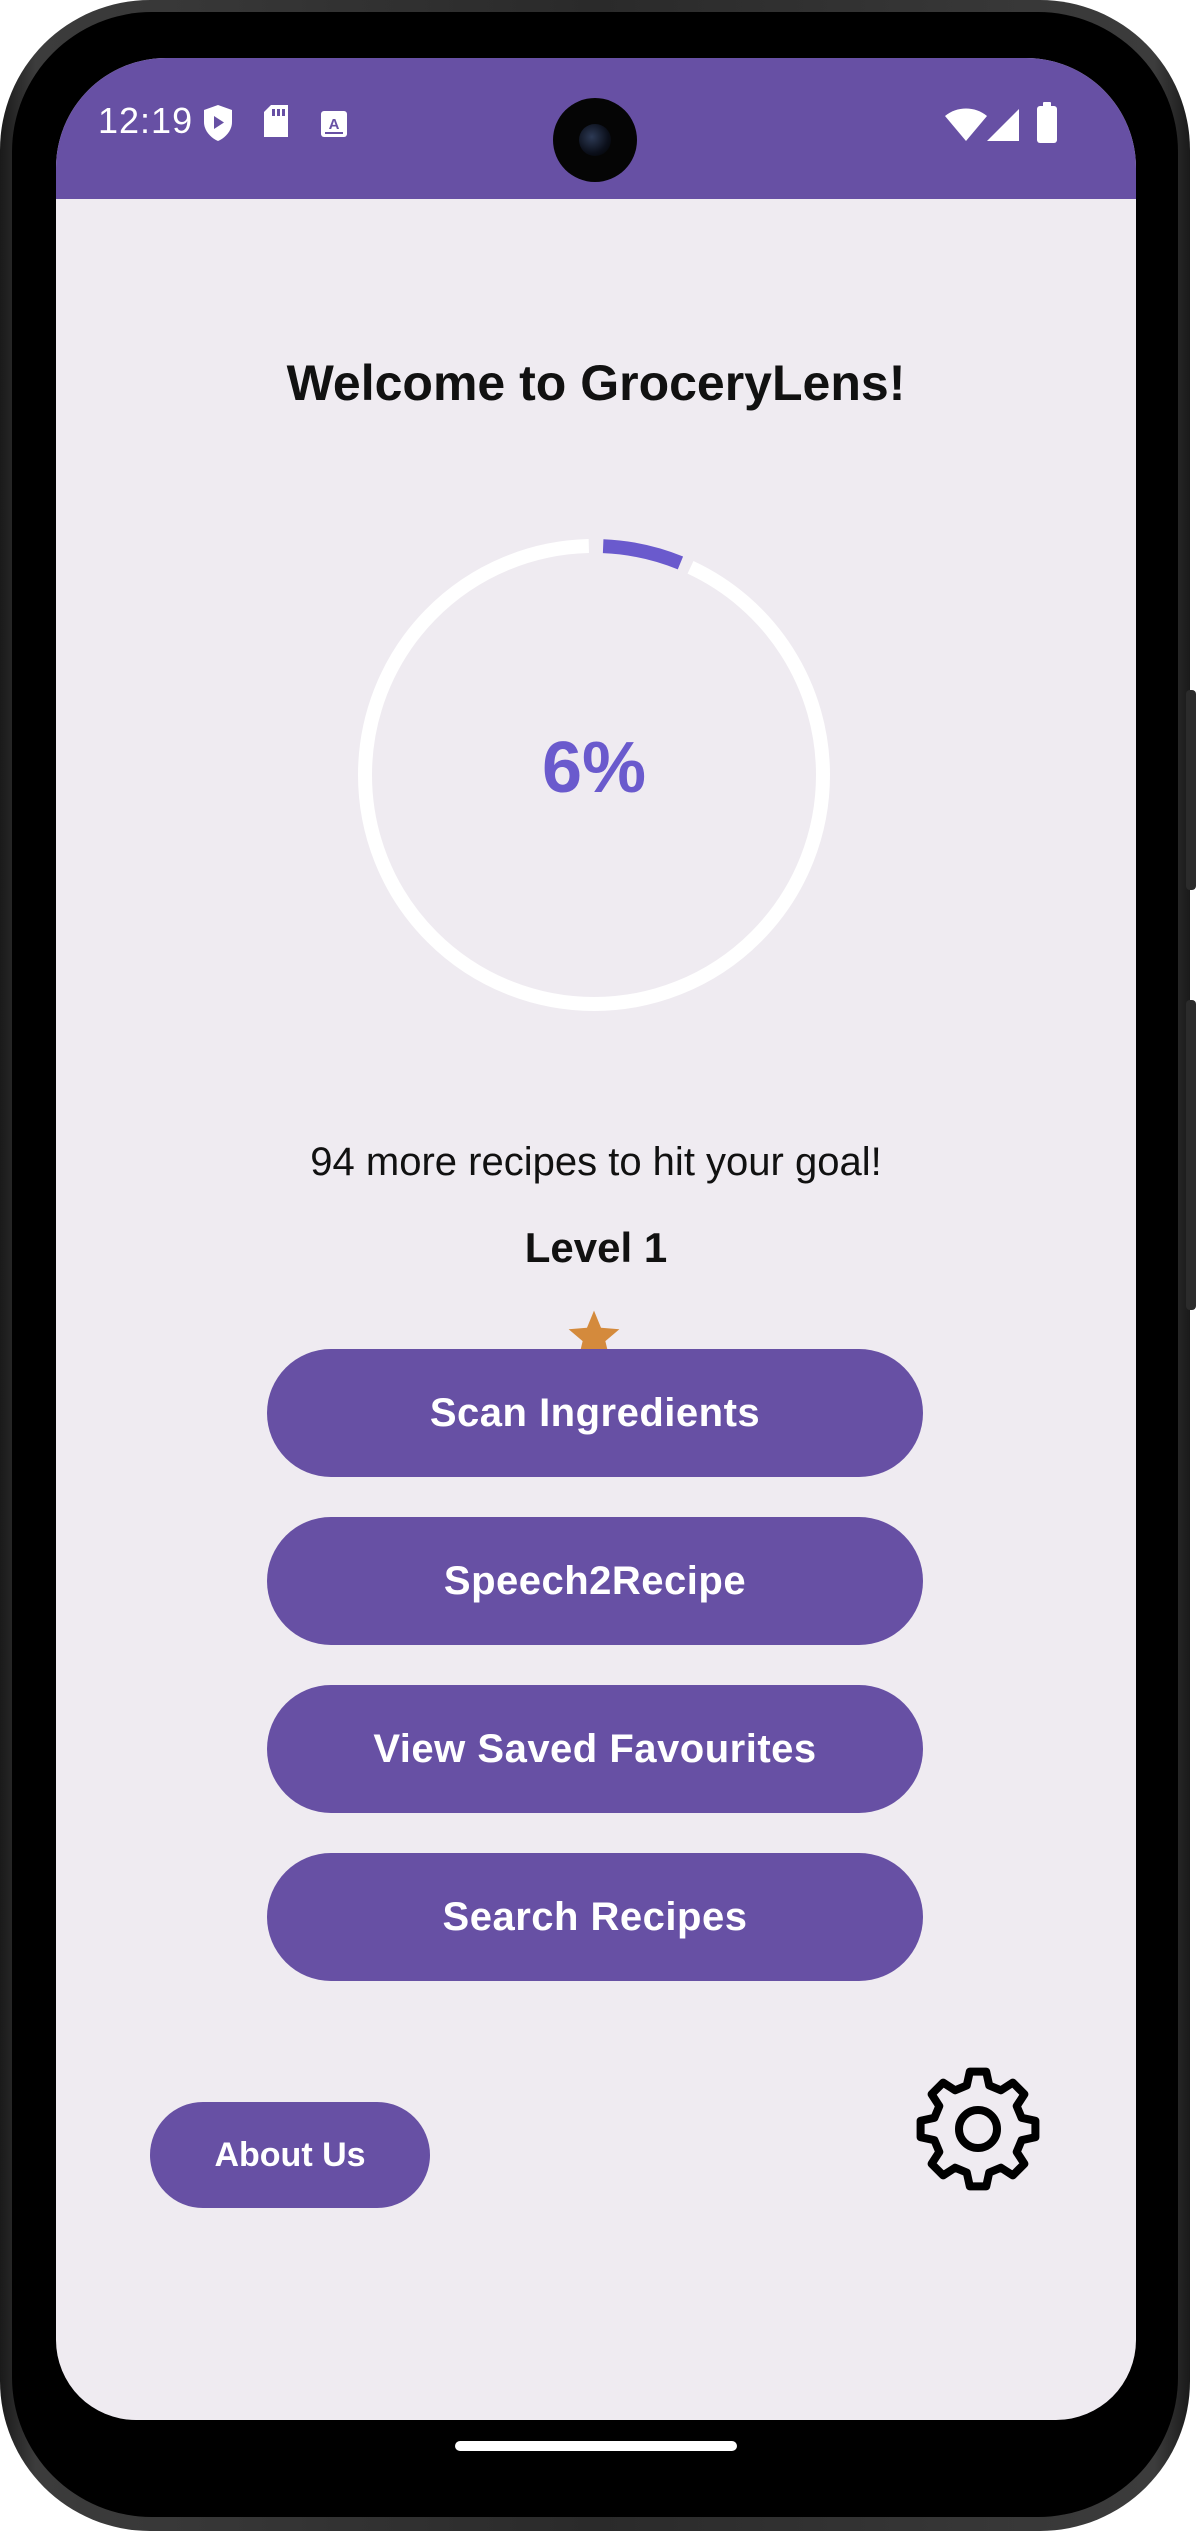  Describe the element at coordinates (596, 383) in the screenshot. I see `welcome-title: Welcome to GroceryLens!` at that location.